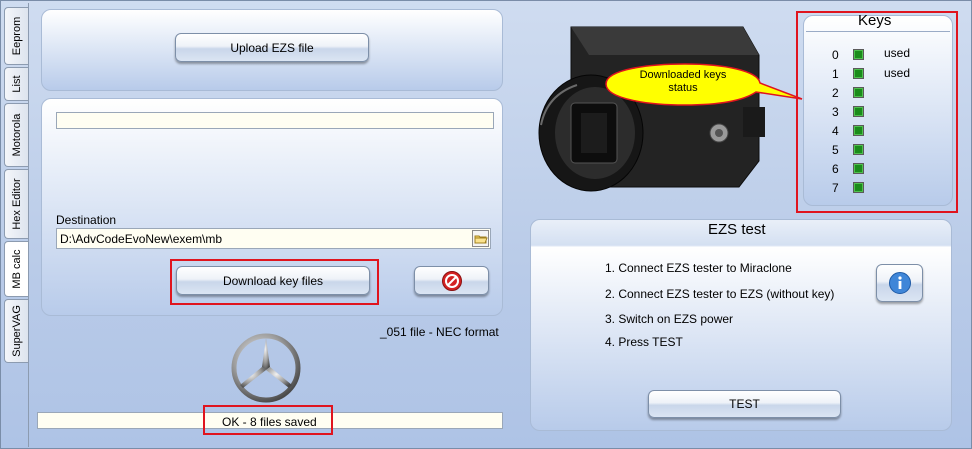 This screenshot has width=972, height=449. What do you see at coordinates (878, 110) in the screenshot?
I see `keys-panel` at bounding box center [878, 110].